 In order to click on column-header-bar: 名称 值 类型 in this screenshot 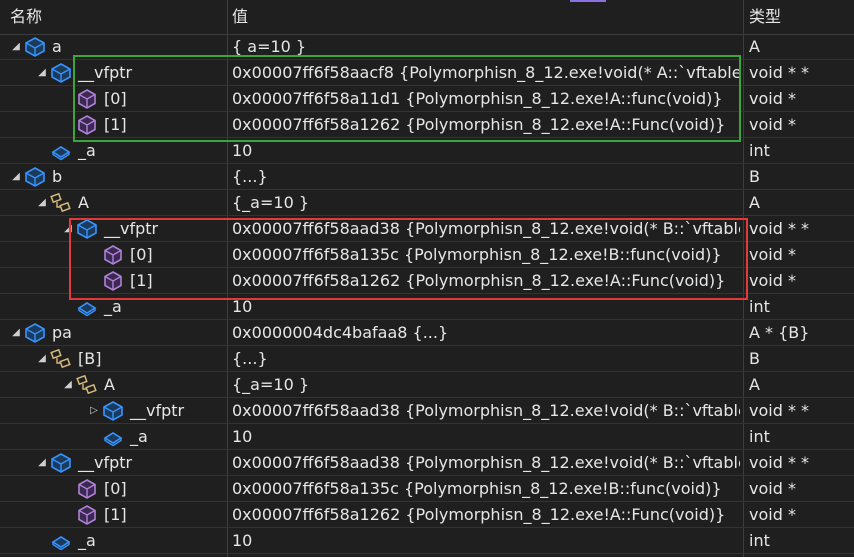, I will do `click(427, 17)`.